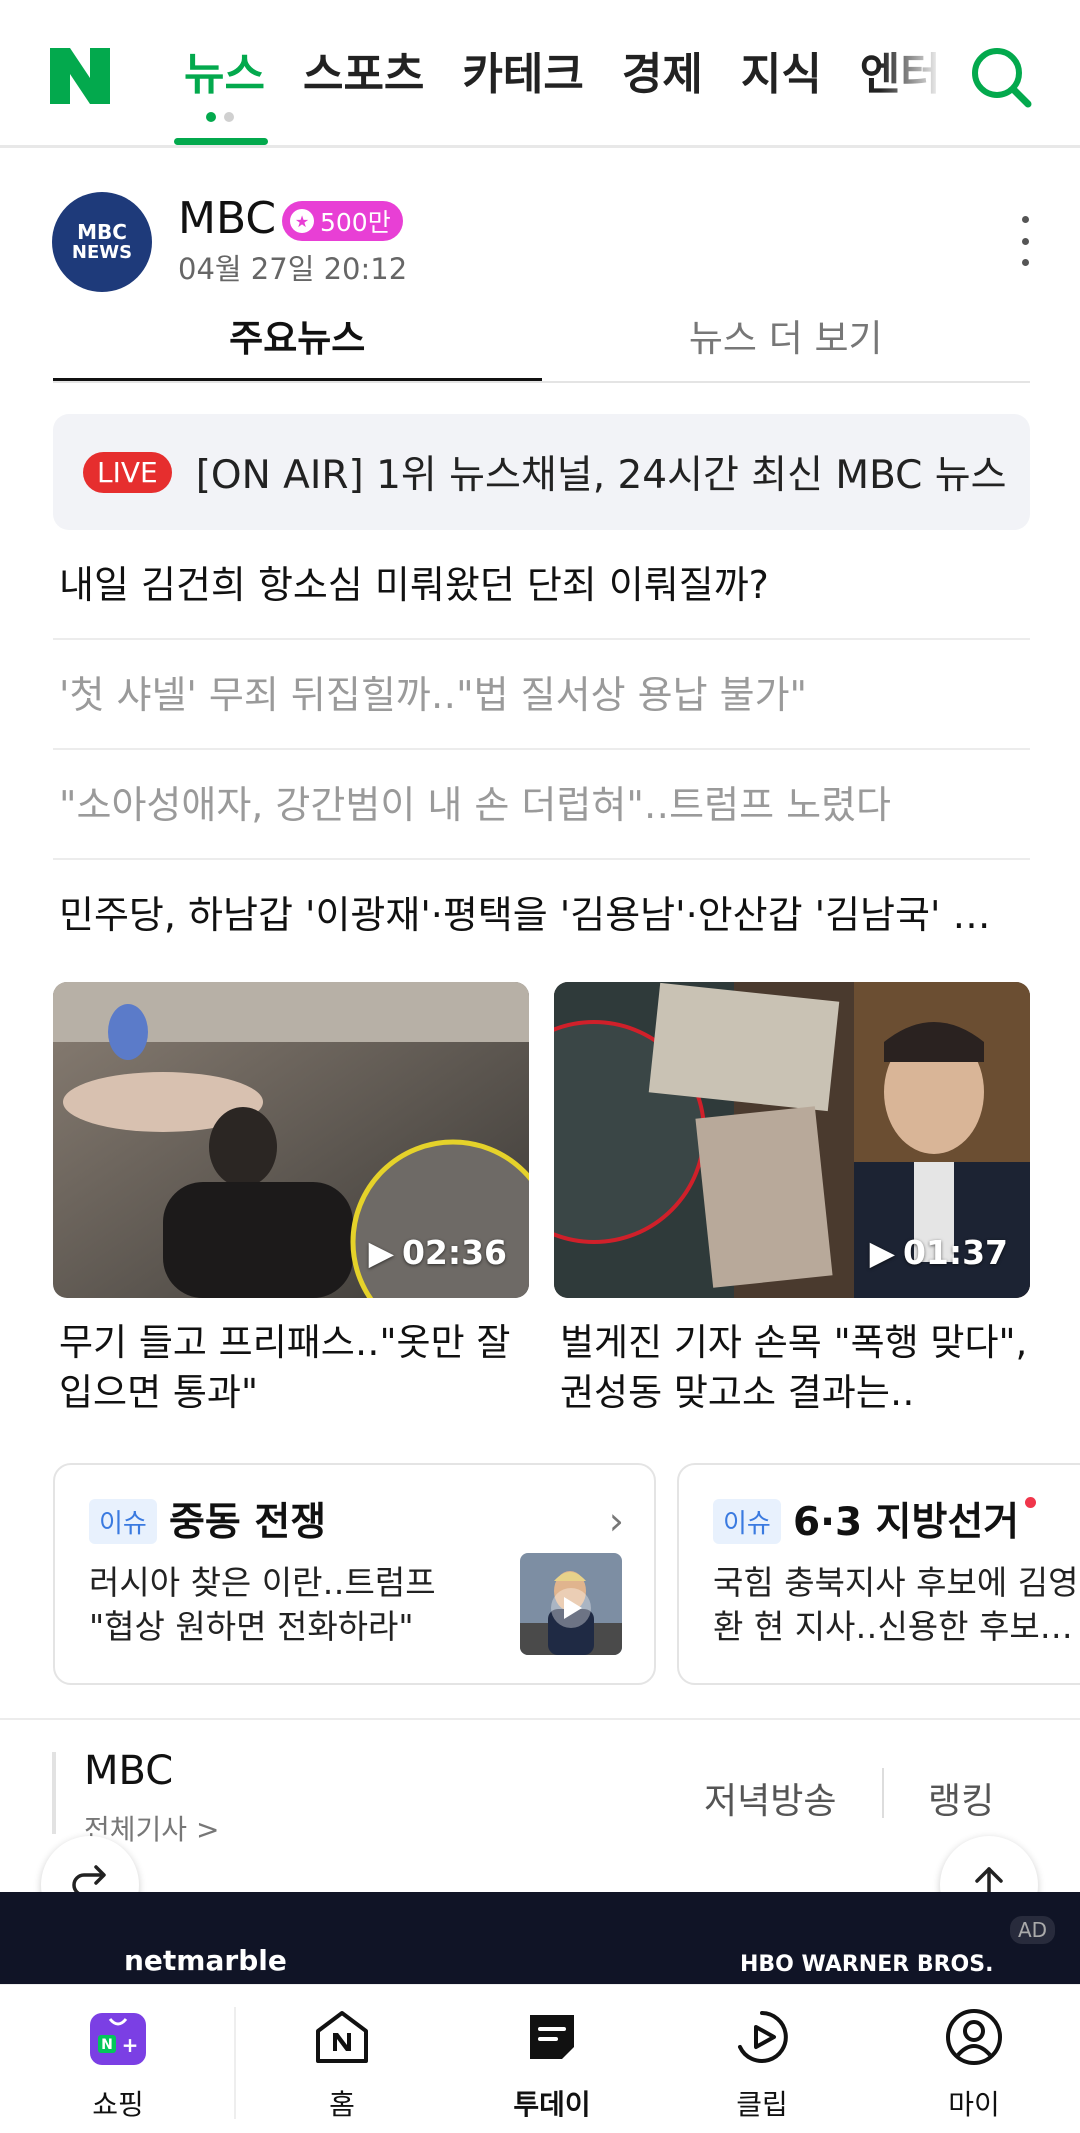  What do you see at coordinates (291, 1368) in the screenshot?
I see `video-title: 무기 들고 프리패스‥"옷만 잘 입으면 통과"` at bounding box center [291, 1368].